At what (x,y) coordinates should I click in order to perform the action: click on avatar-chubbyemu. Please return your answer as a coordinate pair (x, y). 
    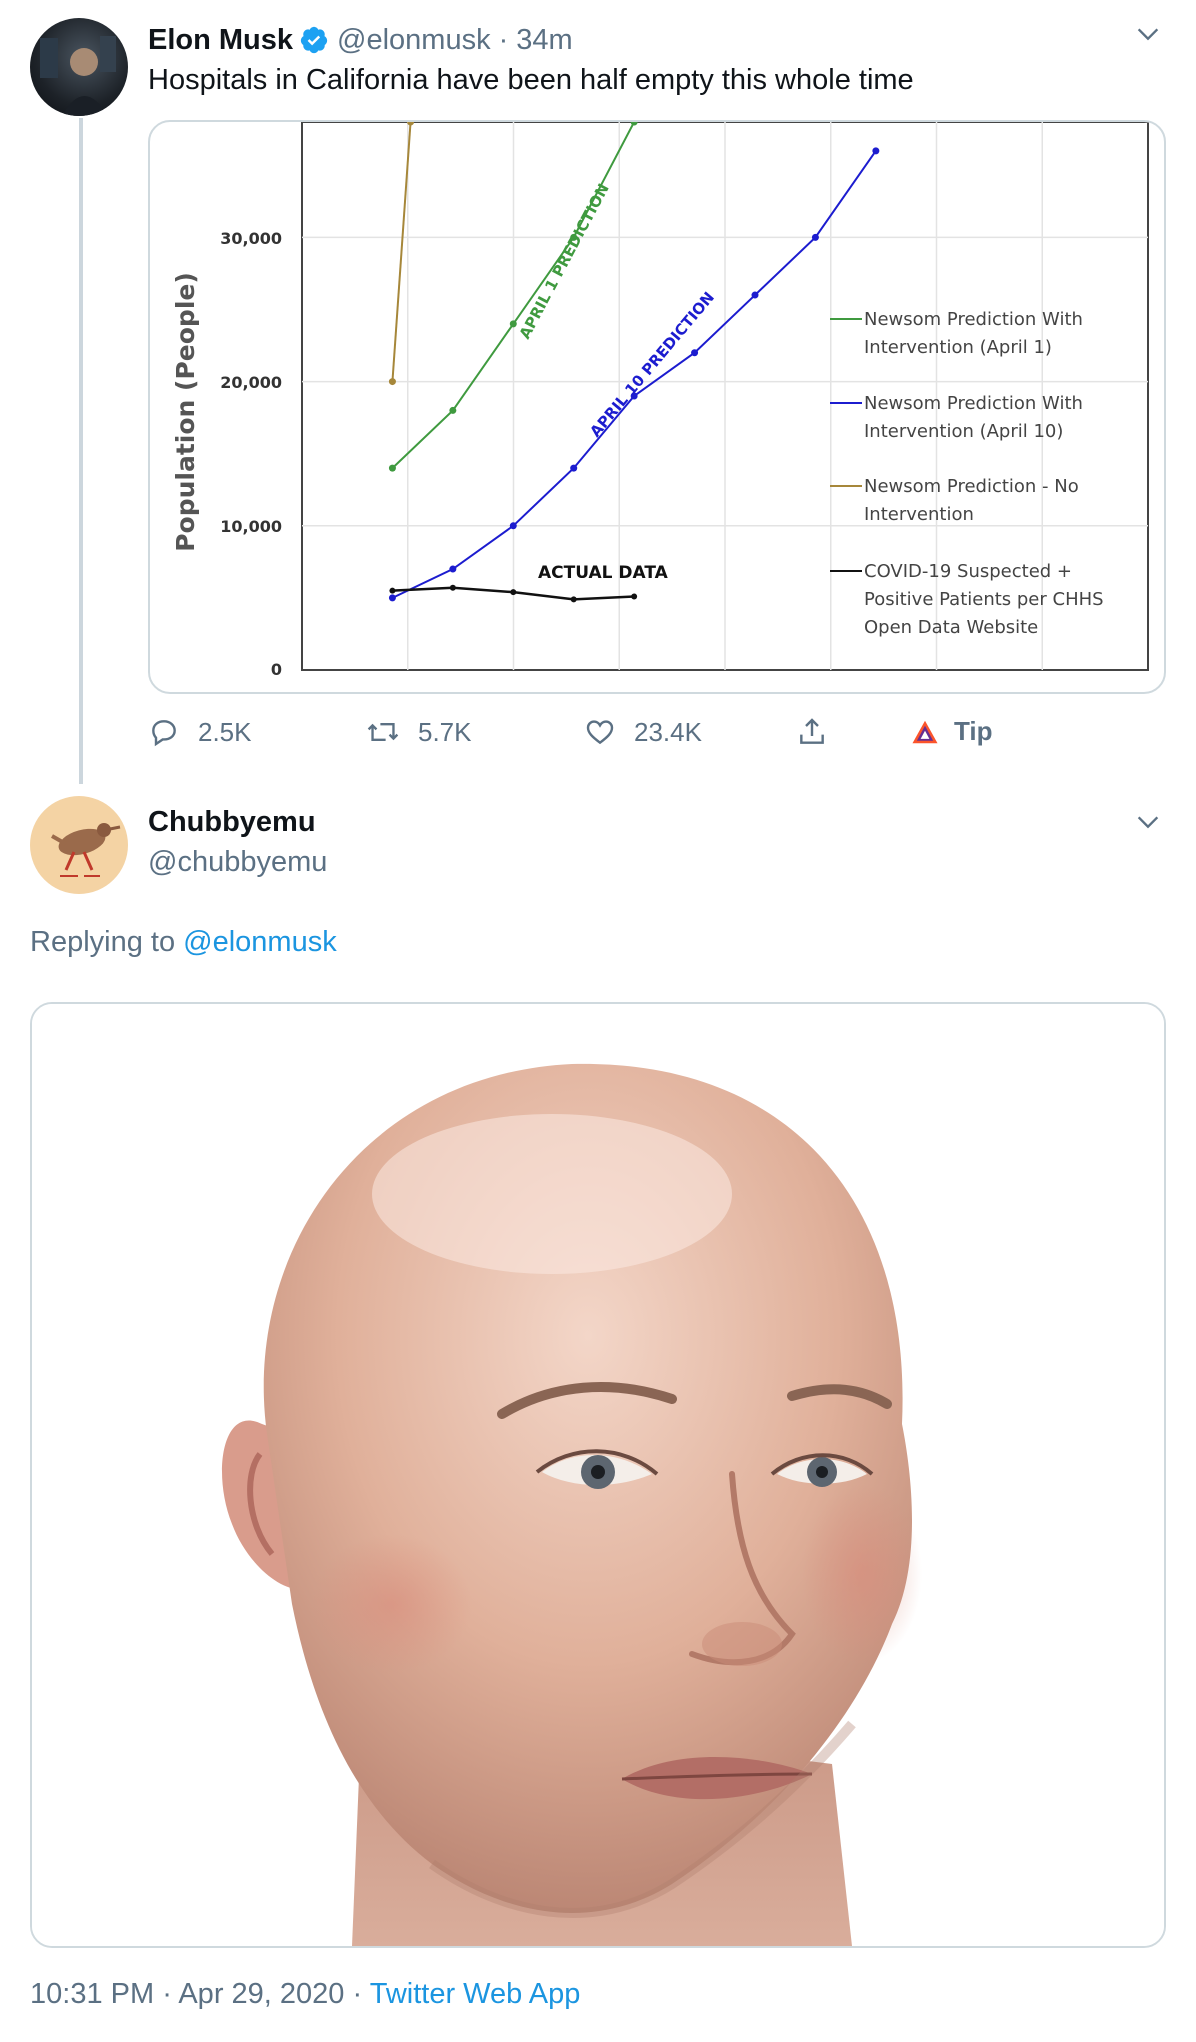
    Looking at the image, I should click on (79, 845).